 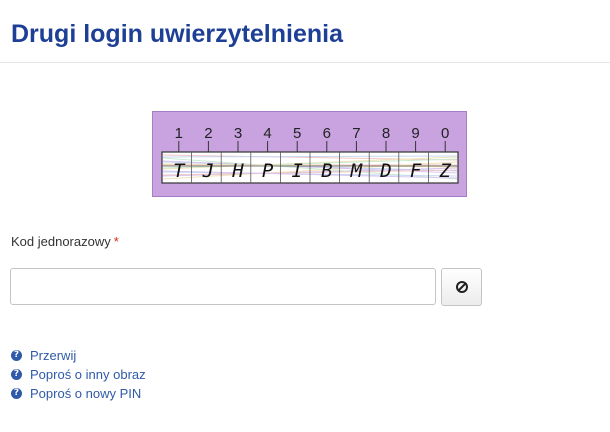 I want to click on captcha-svg: 1 2 3 4 5 6 7 8 9 0 TJHPIBMDFZ, so click(x=310, y=154).